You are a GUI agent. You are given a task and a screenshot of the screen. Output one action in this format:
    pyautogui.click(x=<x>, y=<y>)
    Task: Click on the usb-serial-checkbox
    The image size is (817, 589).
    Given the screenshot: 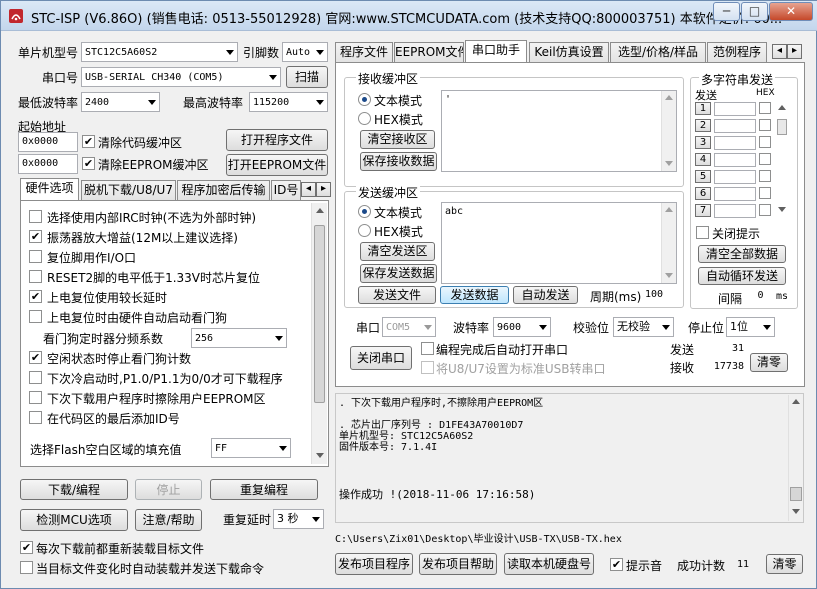 What is the action you would take?
    pyautogui.click(x=427, y=367)
    